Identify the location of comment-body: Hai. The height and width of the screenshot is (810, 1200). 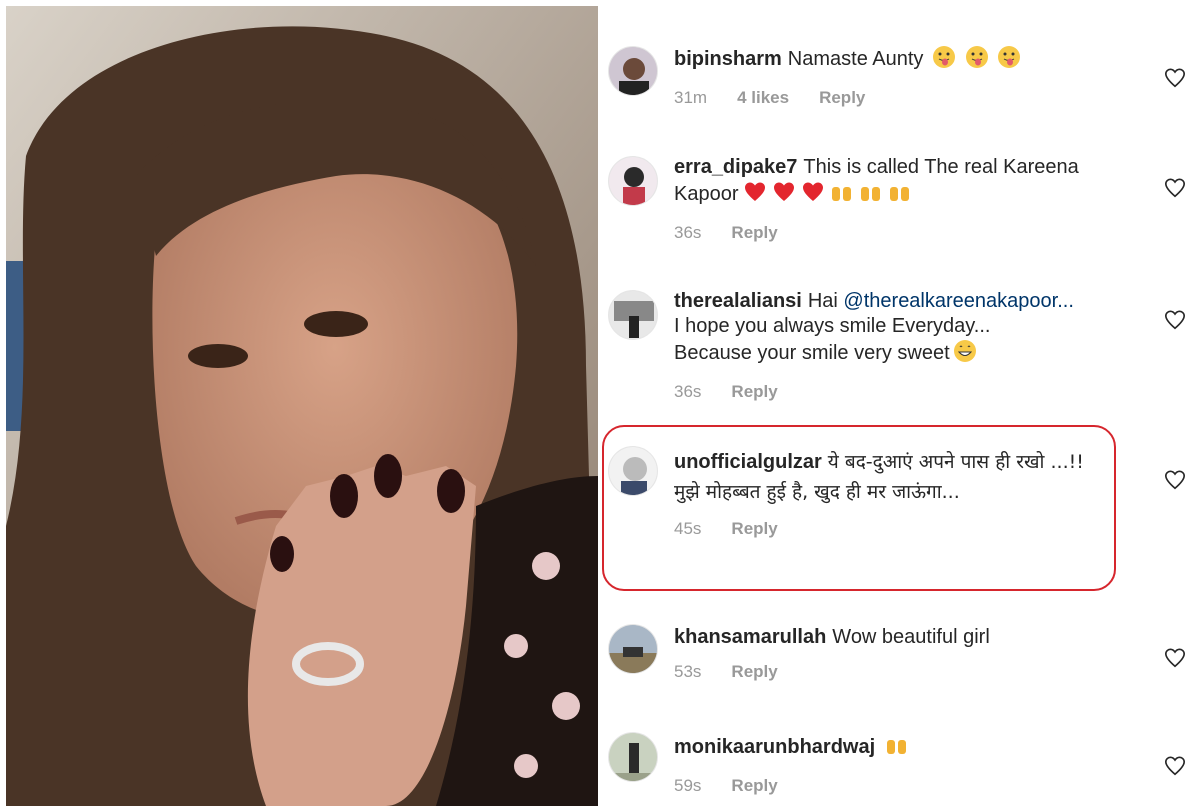
(822, 301).